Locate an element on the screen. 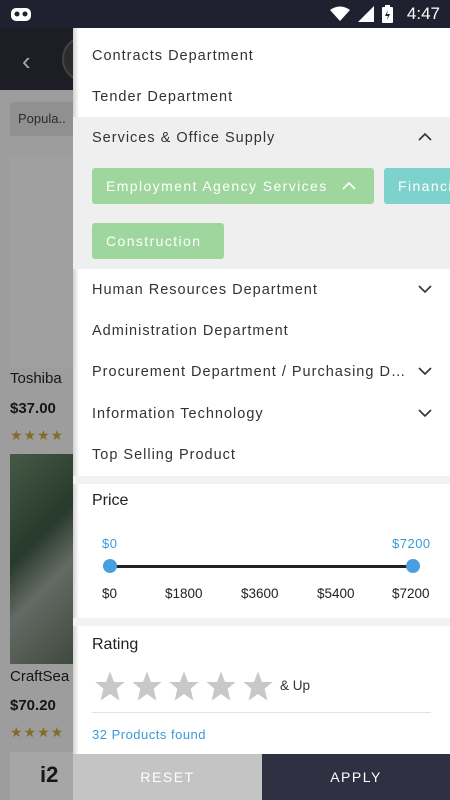 The image size is (450, 800). category-label: Contracts Department is located at coordinates (173, 55).